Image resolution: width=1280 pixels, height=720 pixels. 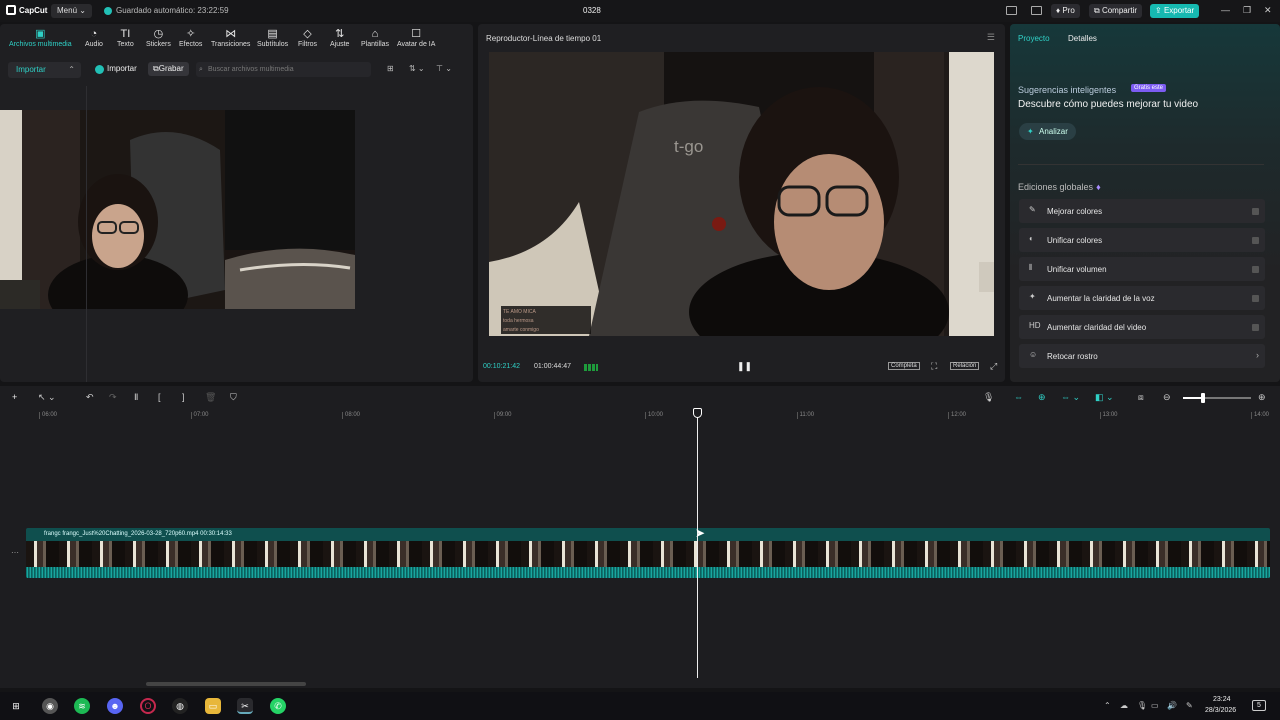 I want to click on pause-icon: ❚❚, so click(x=744, y=366).